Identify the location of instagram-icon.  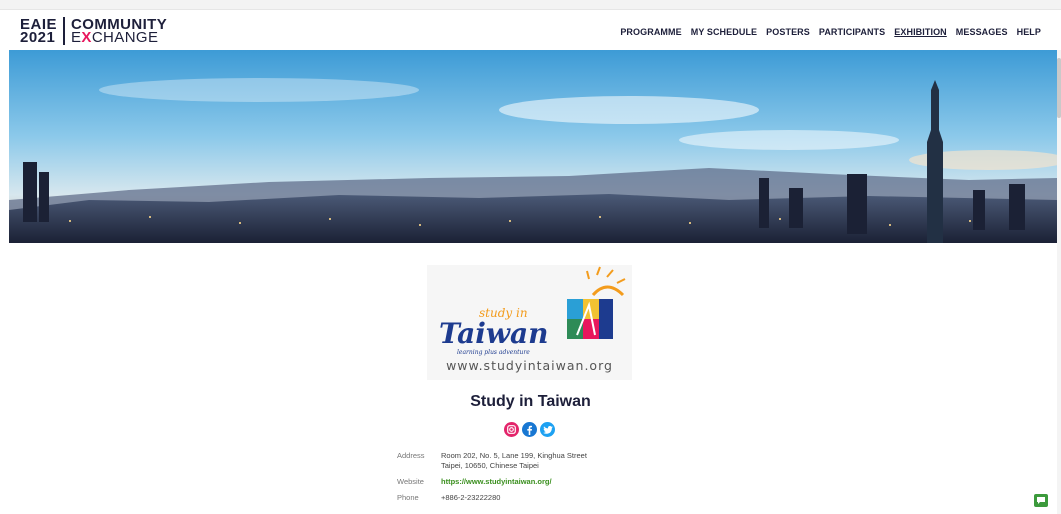
(511, 429).